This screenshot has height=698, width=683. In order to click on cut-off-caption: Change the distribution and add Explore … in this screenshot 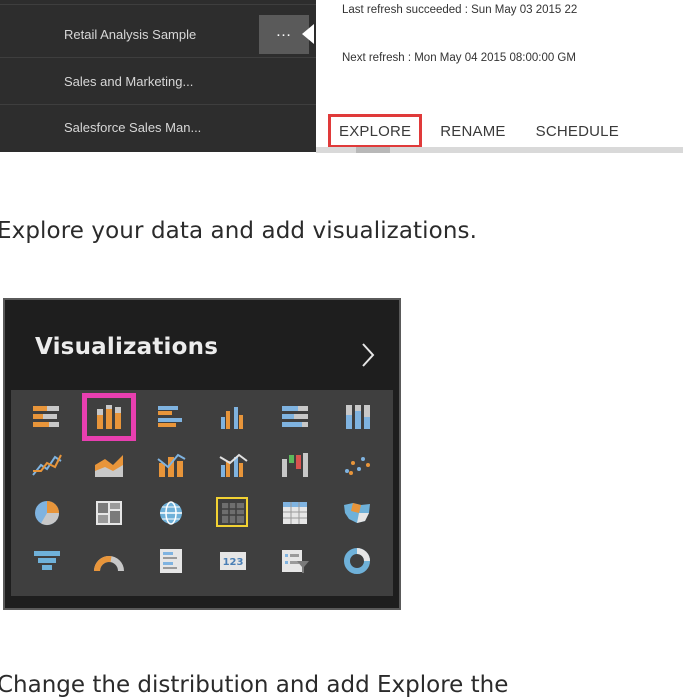, I will do `click(254, 685)`.